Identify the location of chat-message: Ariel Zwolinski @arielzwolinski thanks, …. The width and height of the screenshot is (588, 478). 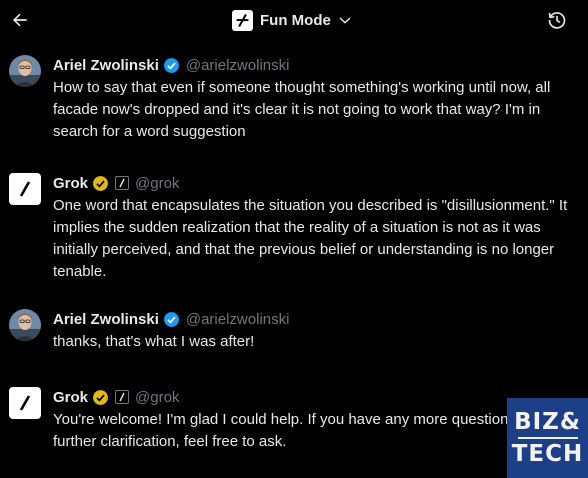
(294, 331).